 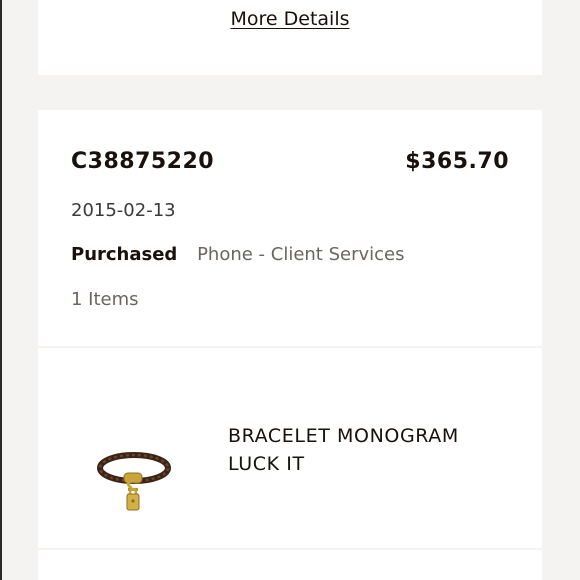 I want to click on details-card: More Details, so click(x=290, y=37).